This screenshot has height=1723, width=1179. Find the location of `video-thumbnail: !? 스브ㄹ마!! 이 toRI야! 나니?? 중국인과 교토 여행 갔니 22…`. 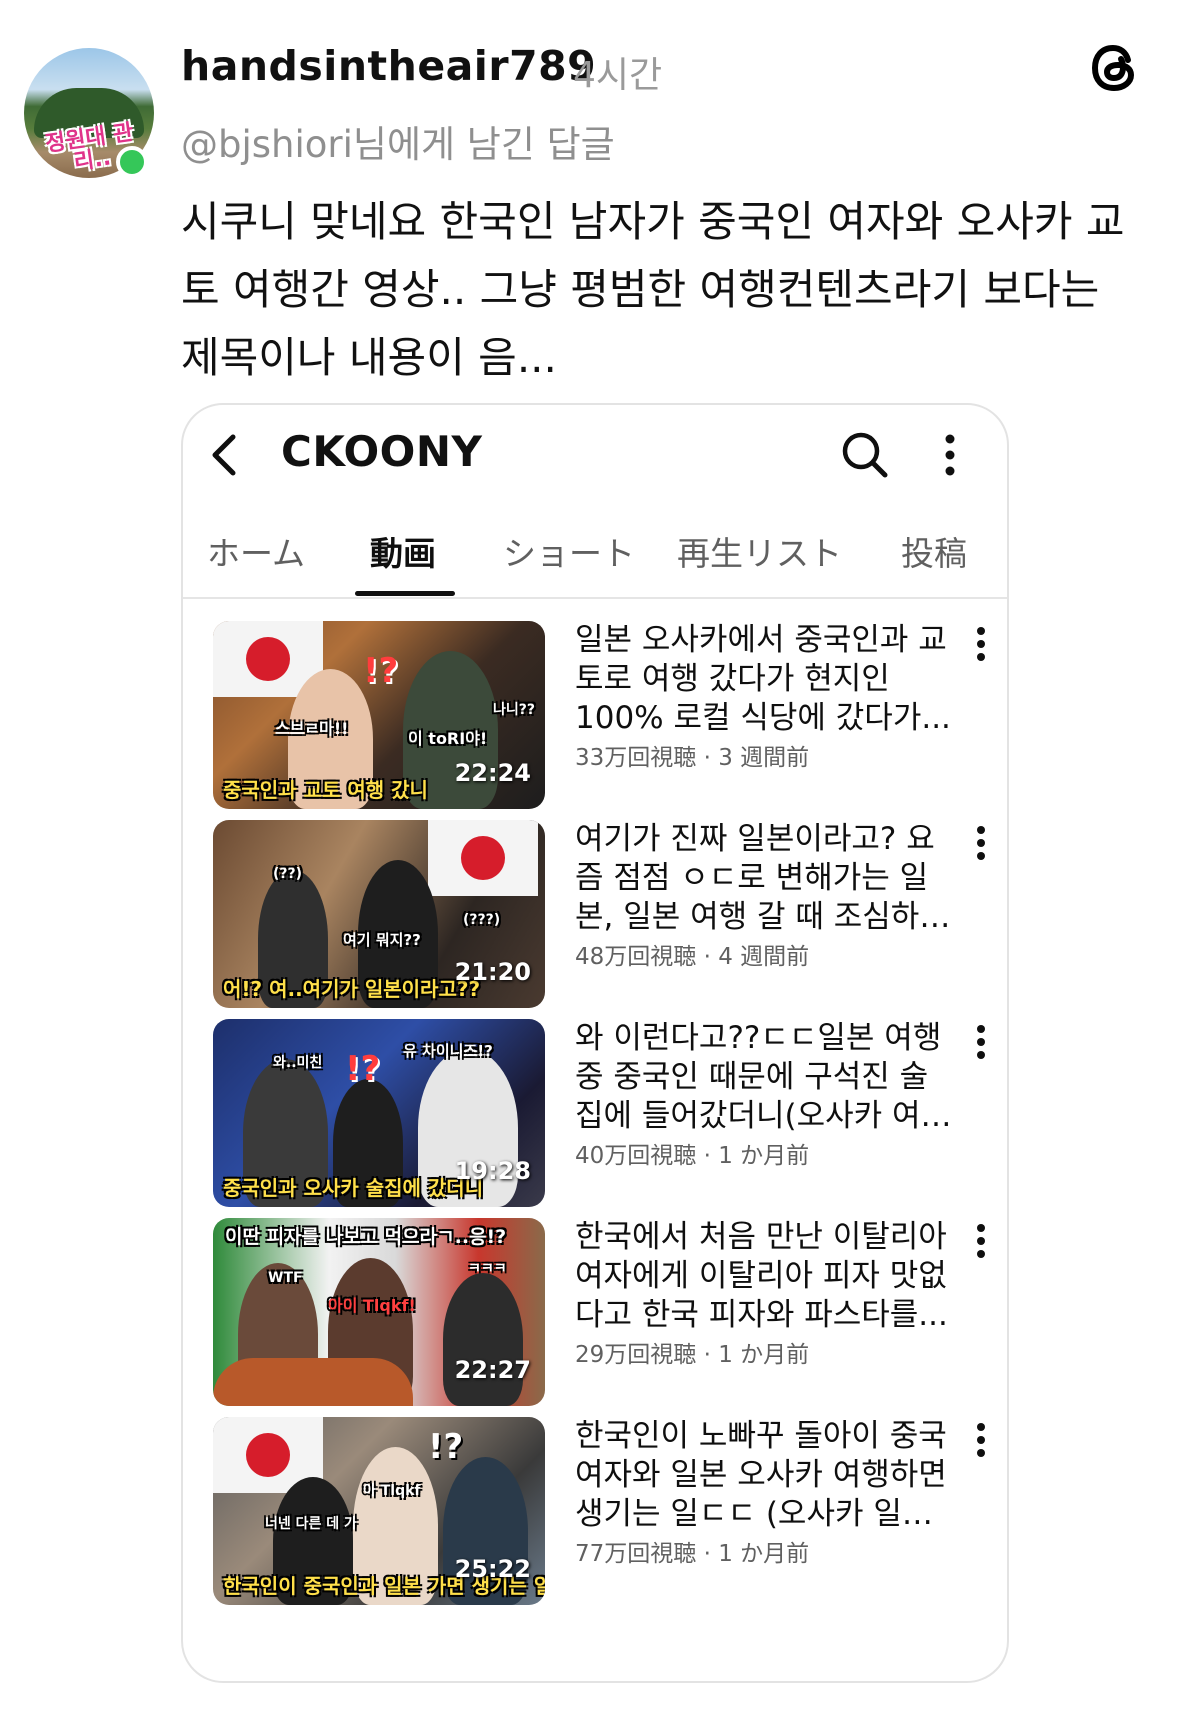

video-thumbnail: !? 스브ㄹ마!! 이 toRI야! 나니?? 중국인과 교토 여행 갔니 22… is located at coordinates (379, 715).